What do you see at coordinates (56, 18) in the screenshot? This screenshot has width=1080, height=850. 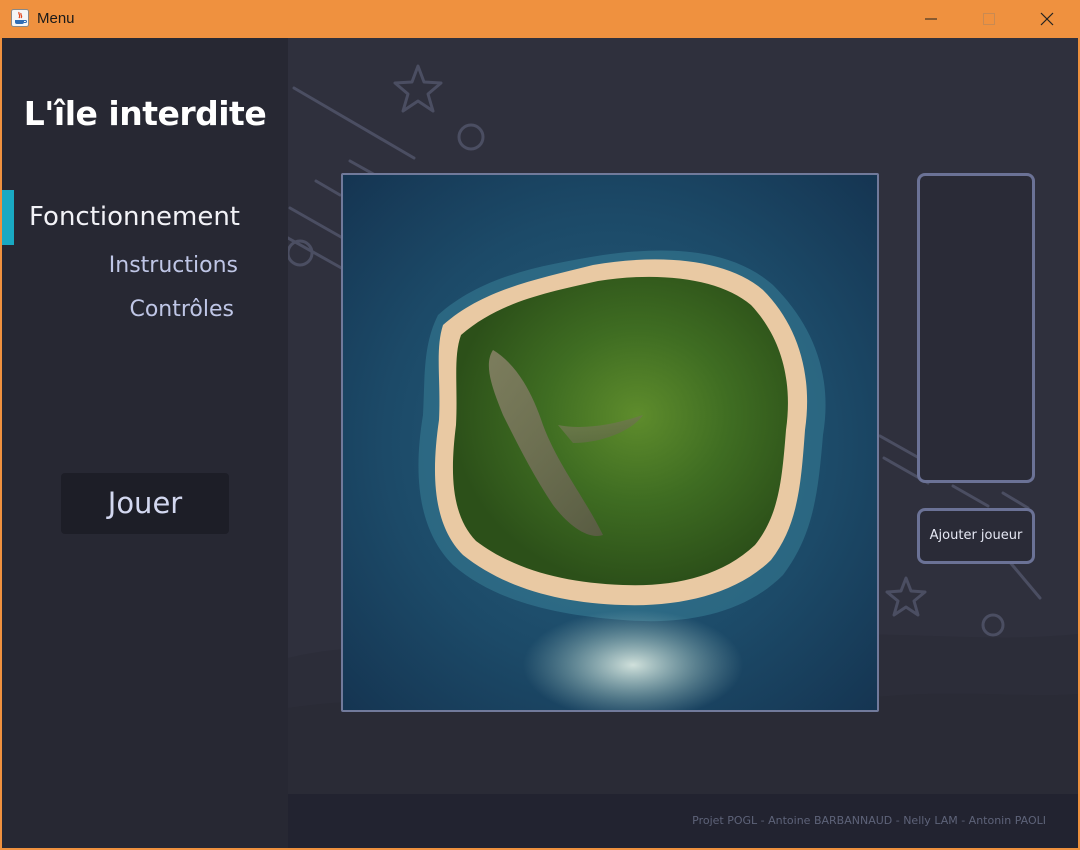 I see `window-title: Menu` at bounding box center [56, 18].